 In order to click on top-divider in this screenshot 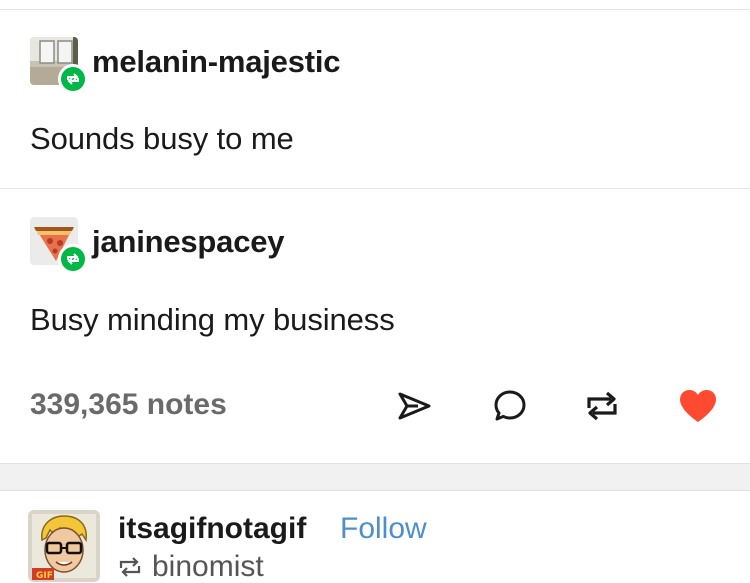, I will do `click(375, 9)`.